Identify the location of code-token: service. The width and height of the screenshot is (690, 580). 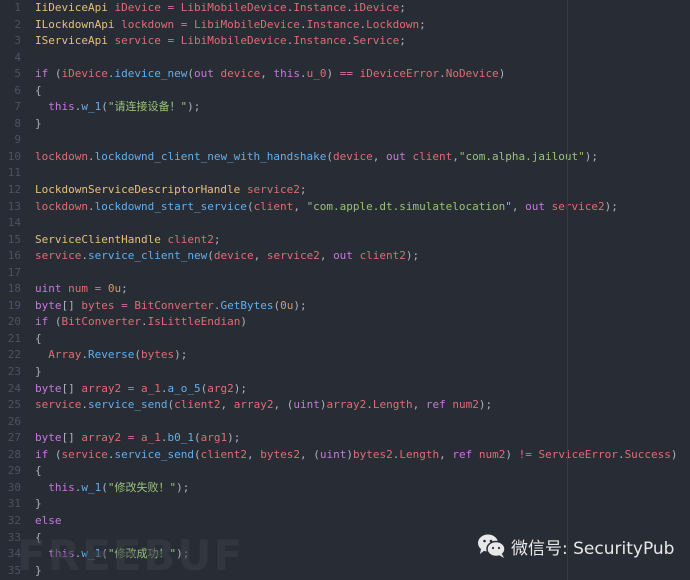
(58, 405).